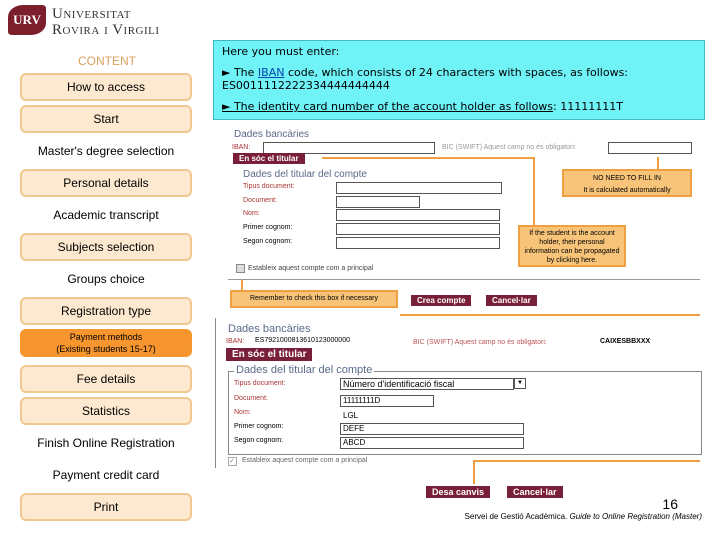 The width and height of the screenshot is (720, 540). I want to click on form2-surname2-input: ABCD, so click(432, 443).